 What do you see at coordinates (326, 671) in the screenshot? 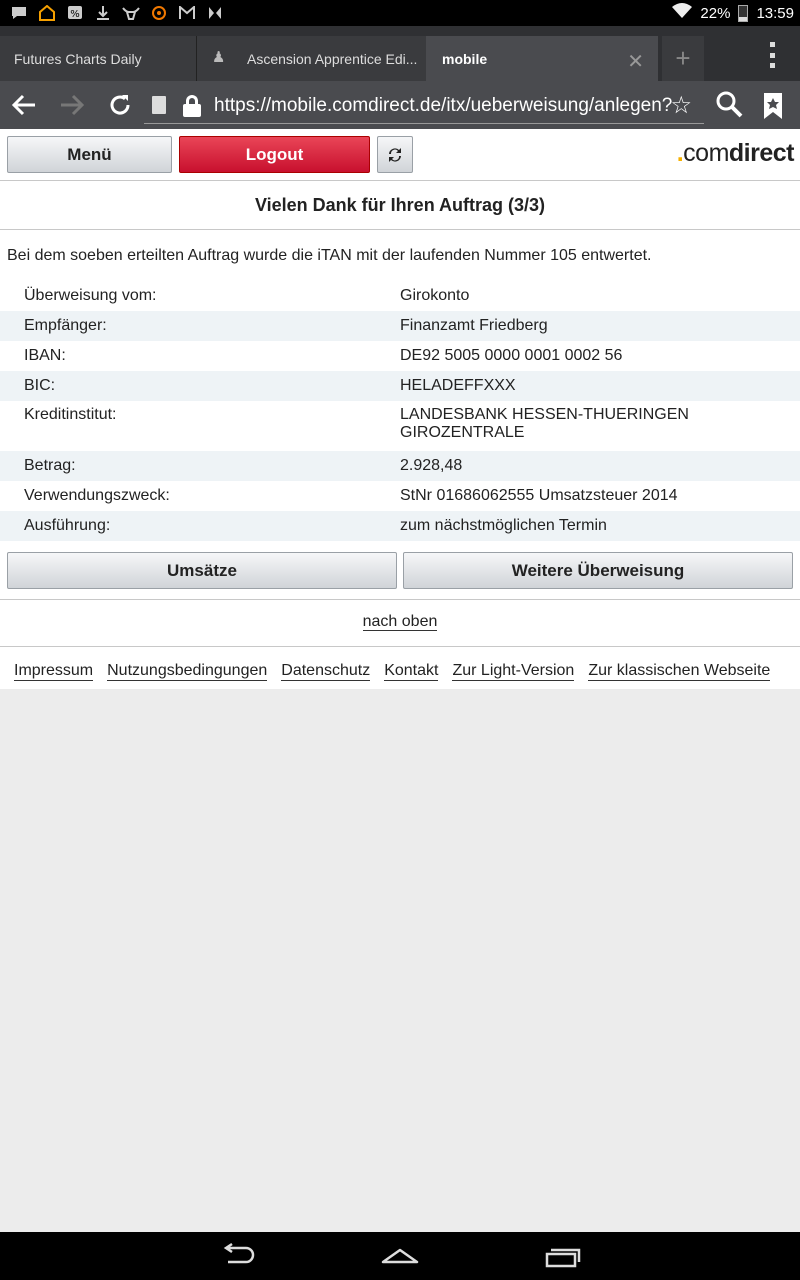
I see `footer-link-datenschutz: Datenschutz` at bounding box center [326, 671].